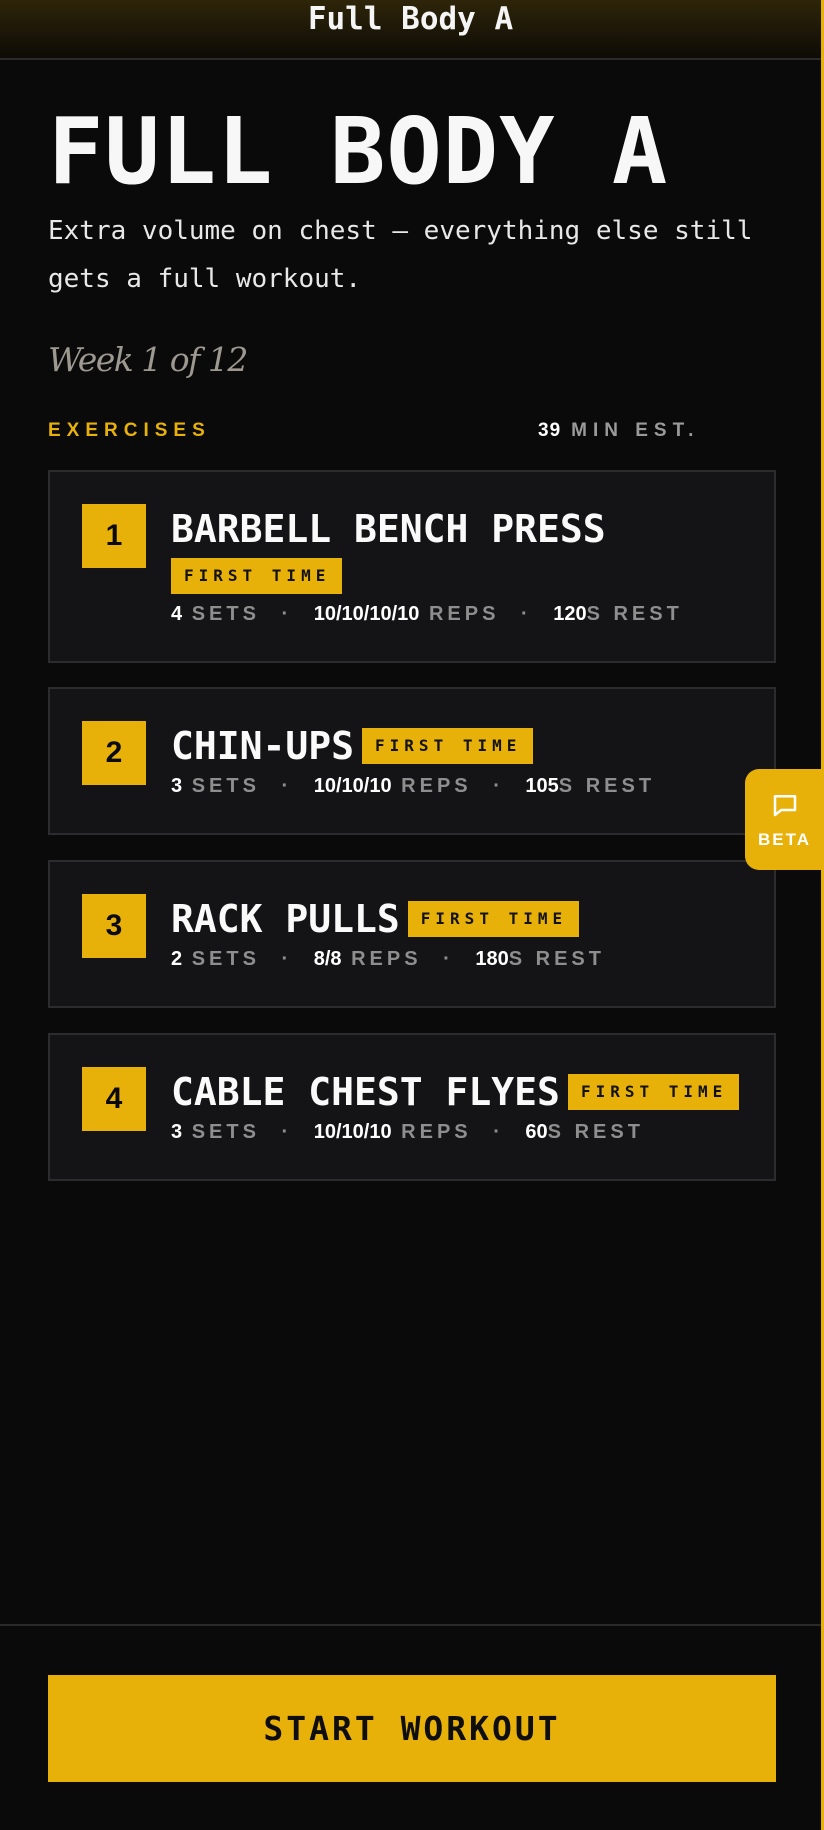 The width and height of the screenshot is (824, 1830). I want to click on exercise-title-row: CHIN-UPS FIRST TIME, so click(352, 746).